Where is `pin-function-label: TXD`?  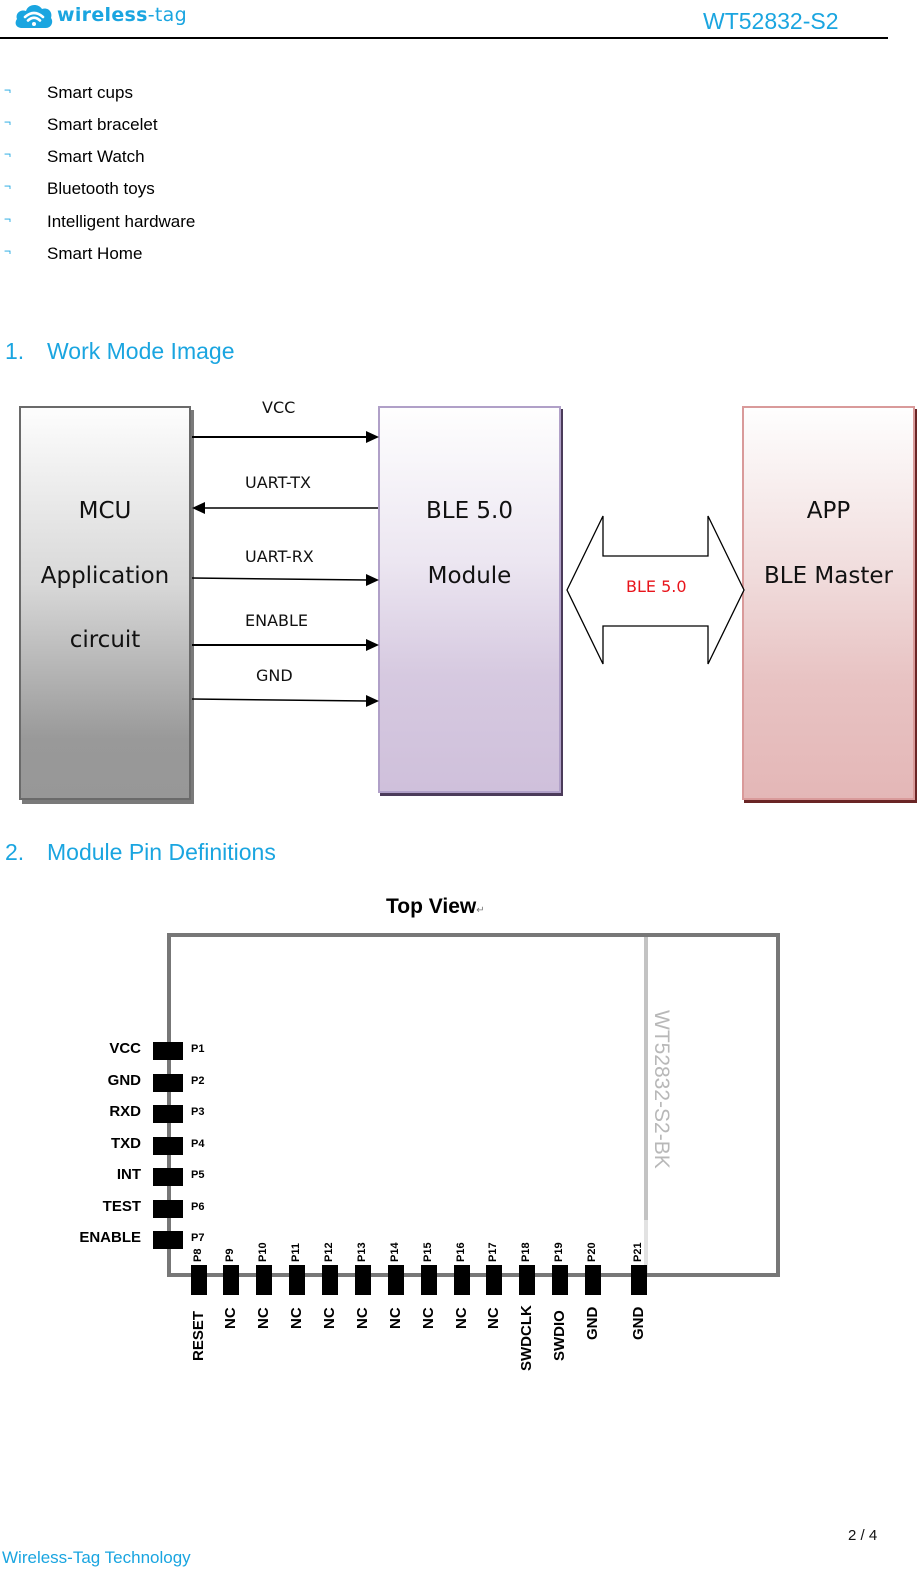
pin-function-label: TXD is located at coordinates (126, 1143).